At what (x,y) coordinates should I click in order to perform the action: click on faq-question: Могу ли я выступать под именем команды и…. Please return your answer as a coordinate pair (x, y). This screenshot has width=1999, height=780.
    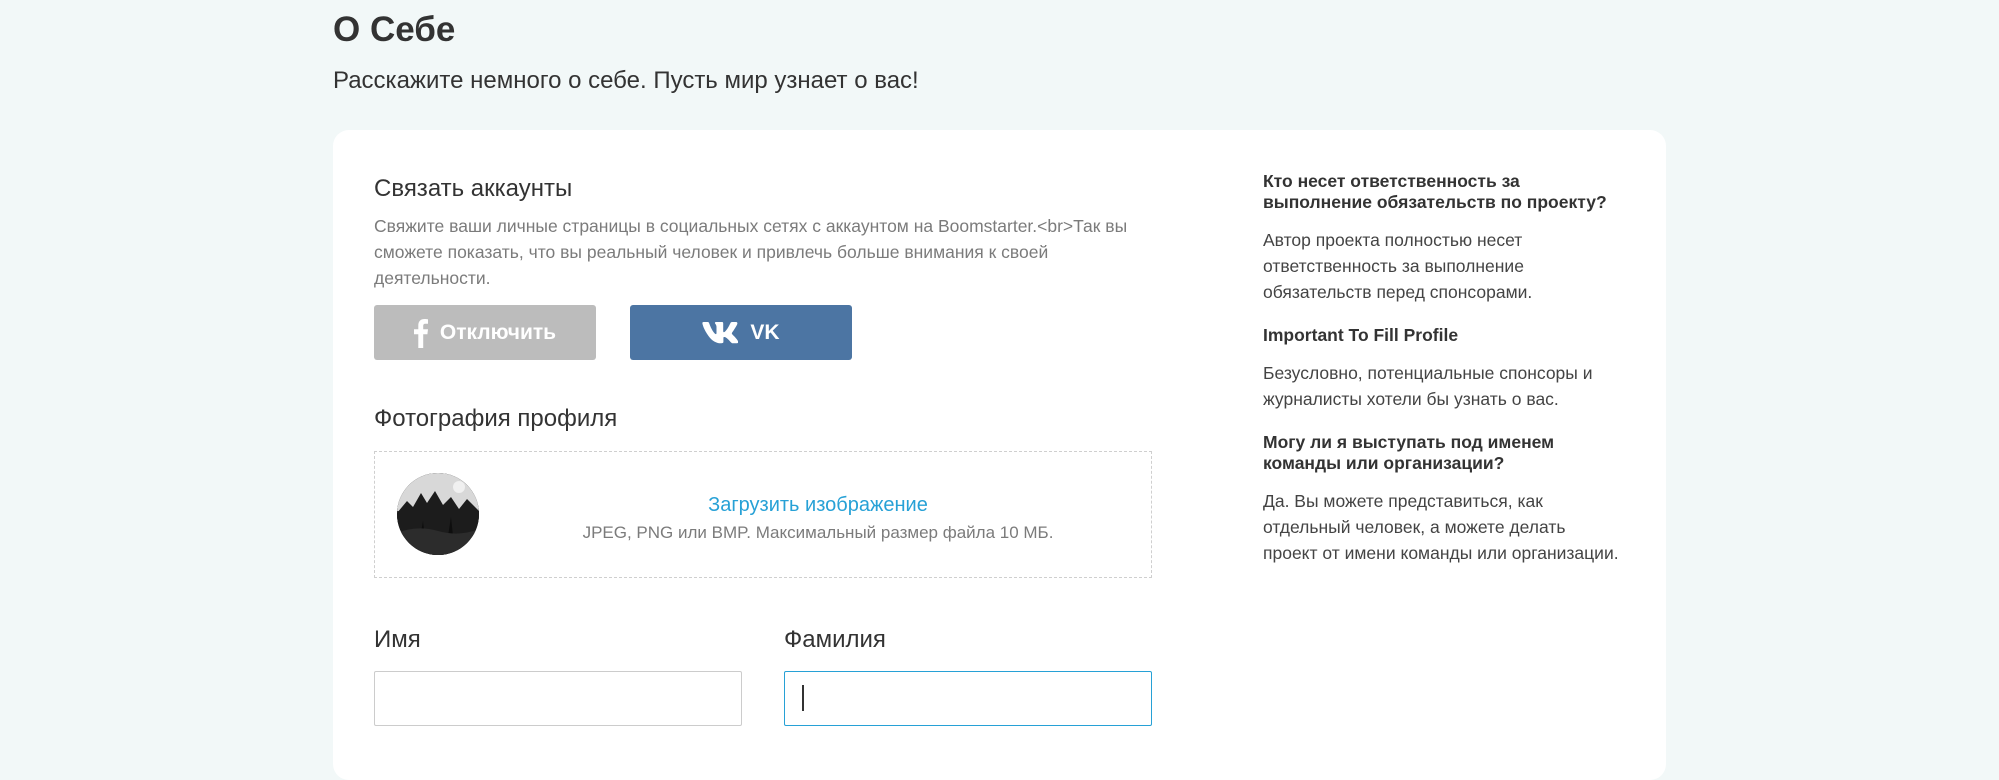
    Looking at the image, I should click on (1409, 452).